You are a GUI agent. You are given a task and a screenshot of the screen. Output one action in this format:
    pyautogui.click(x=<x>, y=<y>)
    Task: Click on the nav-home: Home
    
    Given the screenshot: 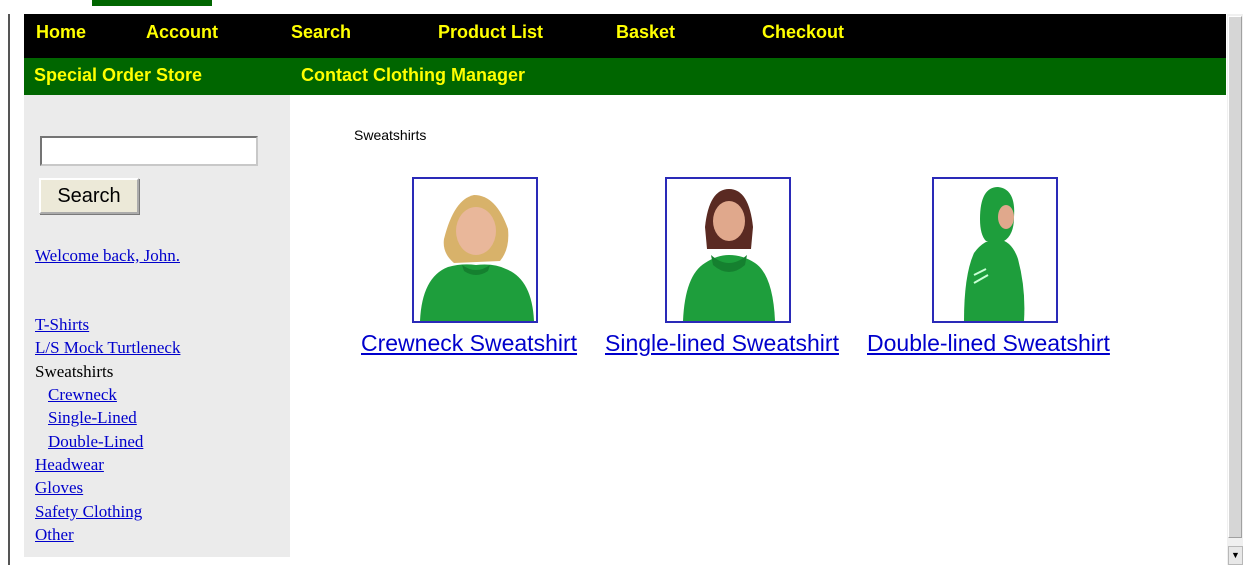 What is the action you would take?
    pyautogui.click(x=61, y=32)
    